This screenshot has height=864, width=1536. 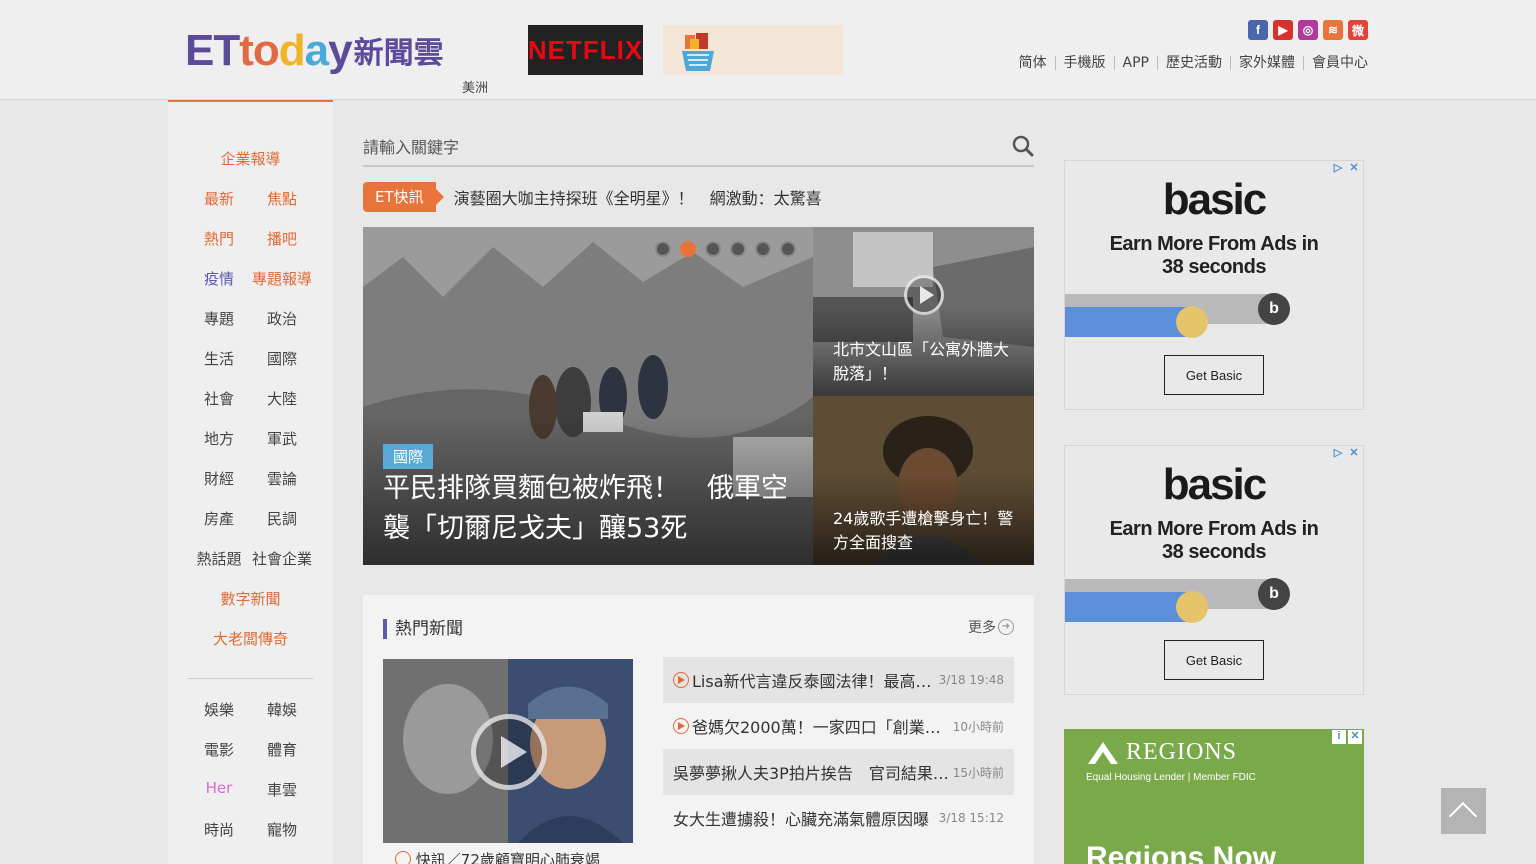 What do you see at coordinates (1258, 30) in the screenshot?
I see `facebook-icon: f` at bounding box center [1258, 30].